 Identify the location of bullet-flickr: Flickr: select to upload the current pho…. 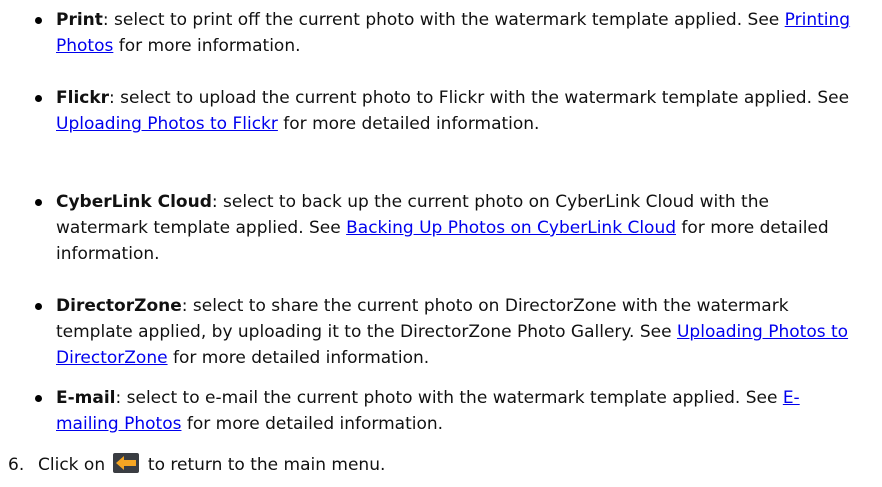
(445, 111).